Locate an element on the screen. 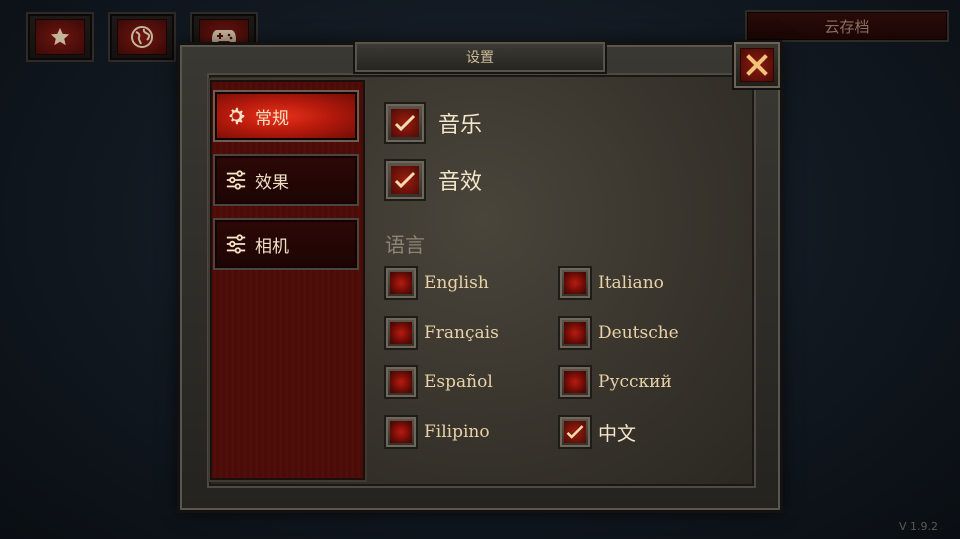  language-option-francais: Français is located at coordinates (442, 333).